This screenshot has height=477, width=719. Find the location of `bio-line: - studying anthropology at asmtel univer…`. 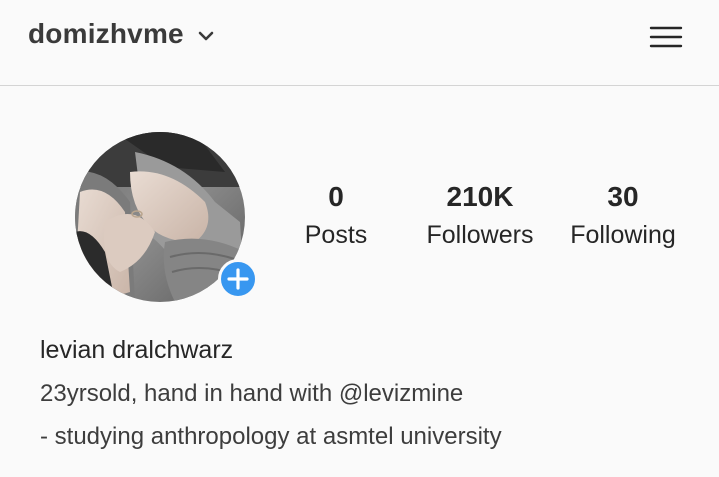

bio-line: - studying anthropology at asmtel univer… is located at coordinates (271, 436).